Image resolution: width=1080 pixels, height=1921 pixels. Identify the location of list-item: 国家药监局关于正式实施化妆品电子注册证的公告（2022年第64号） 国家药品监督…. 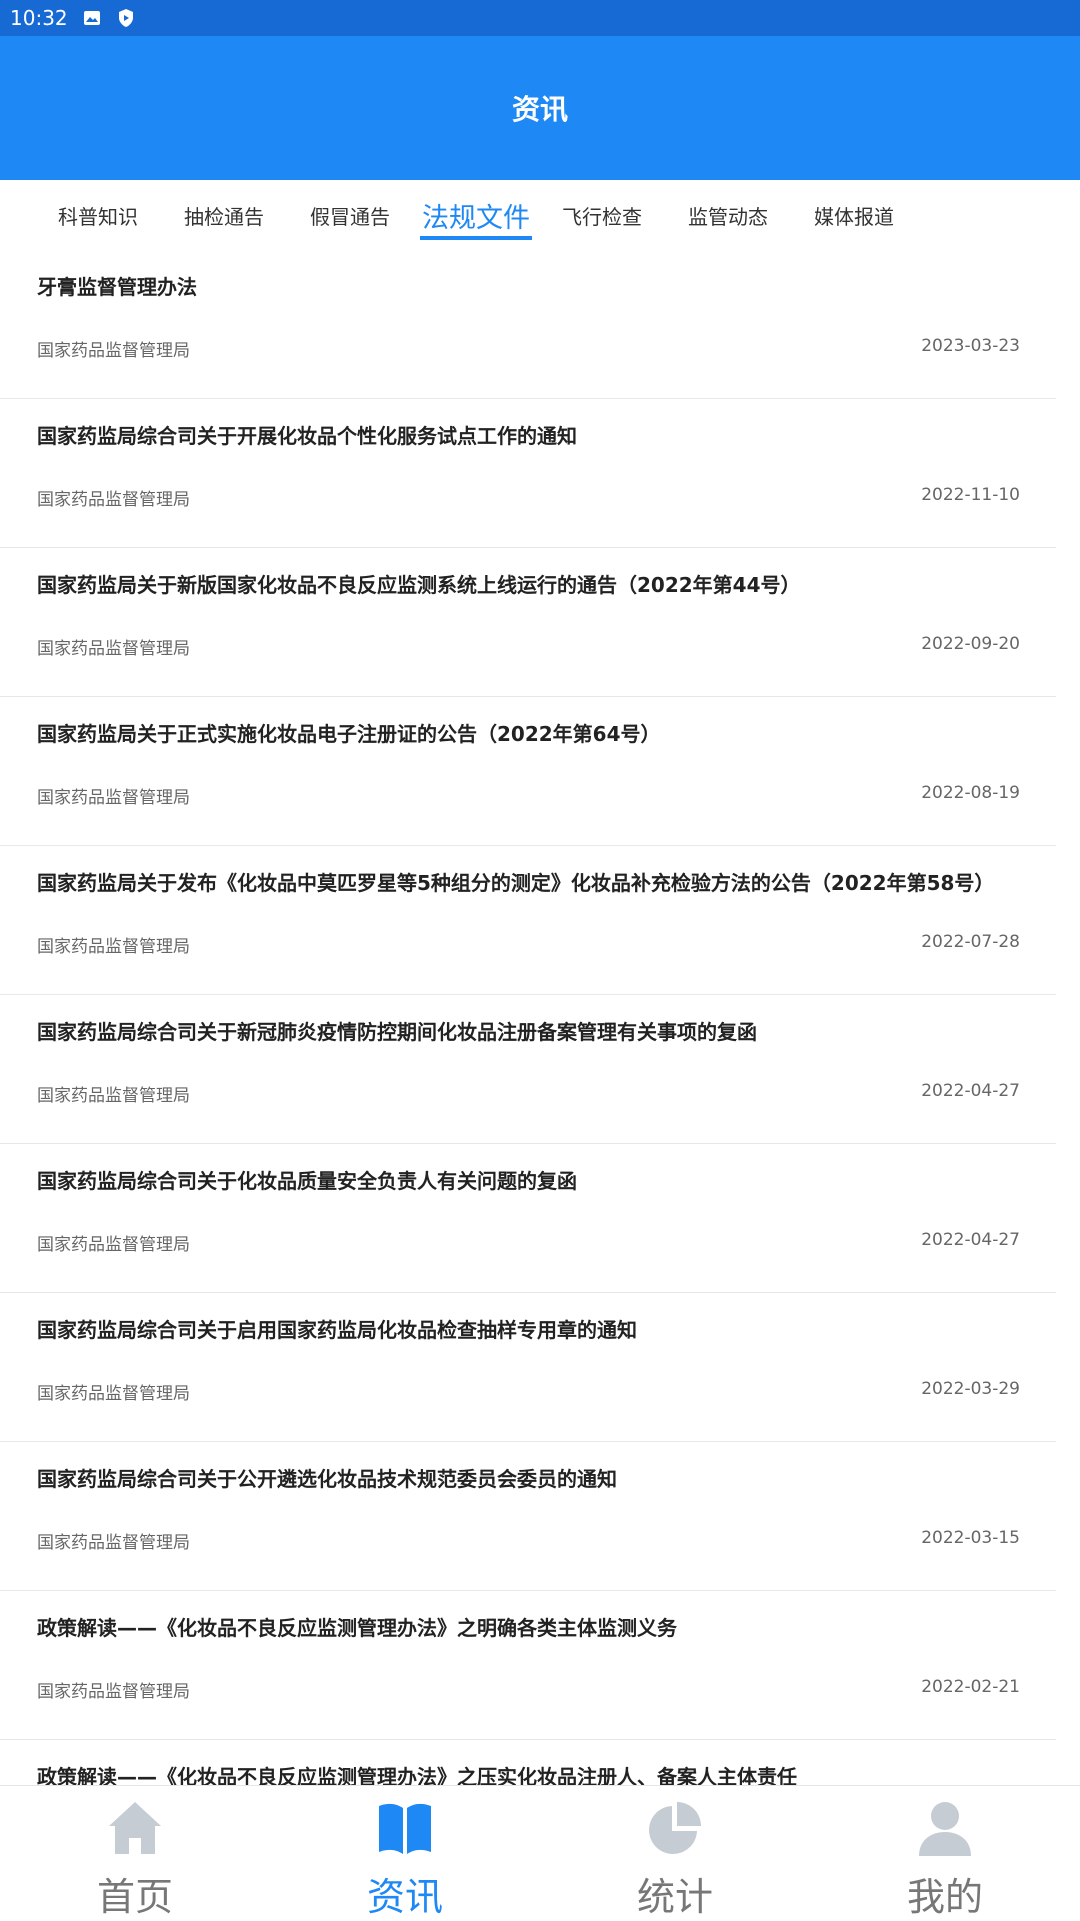
(528, 771).